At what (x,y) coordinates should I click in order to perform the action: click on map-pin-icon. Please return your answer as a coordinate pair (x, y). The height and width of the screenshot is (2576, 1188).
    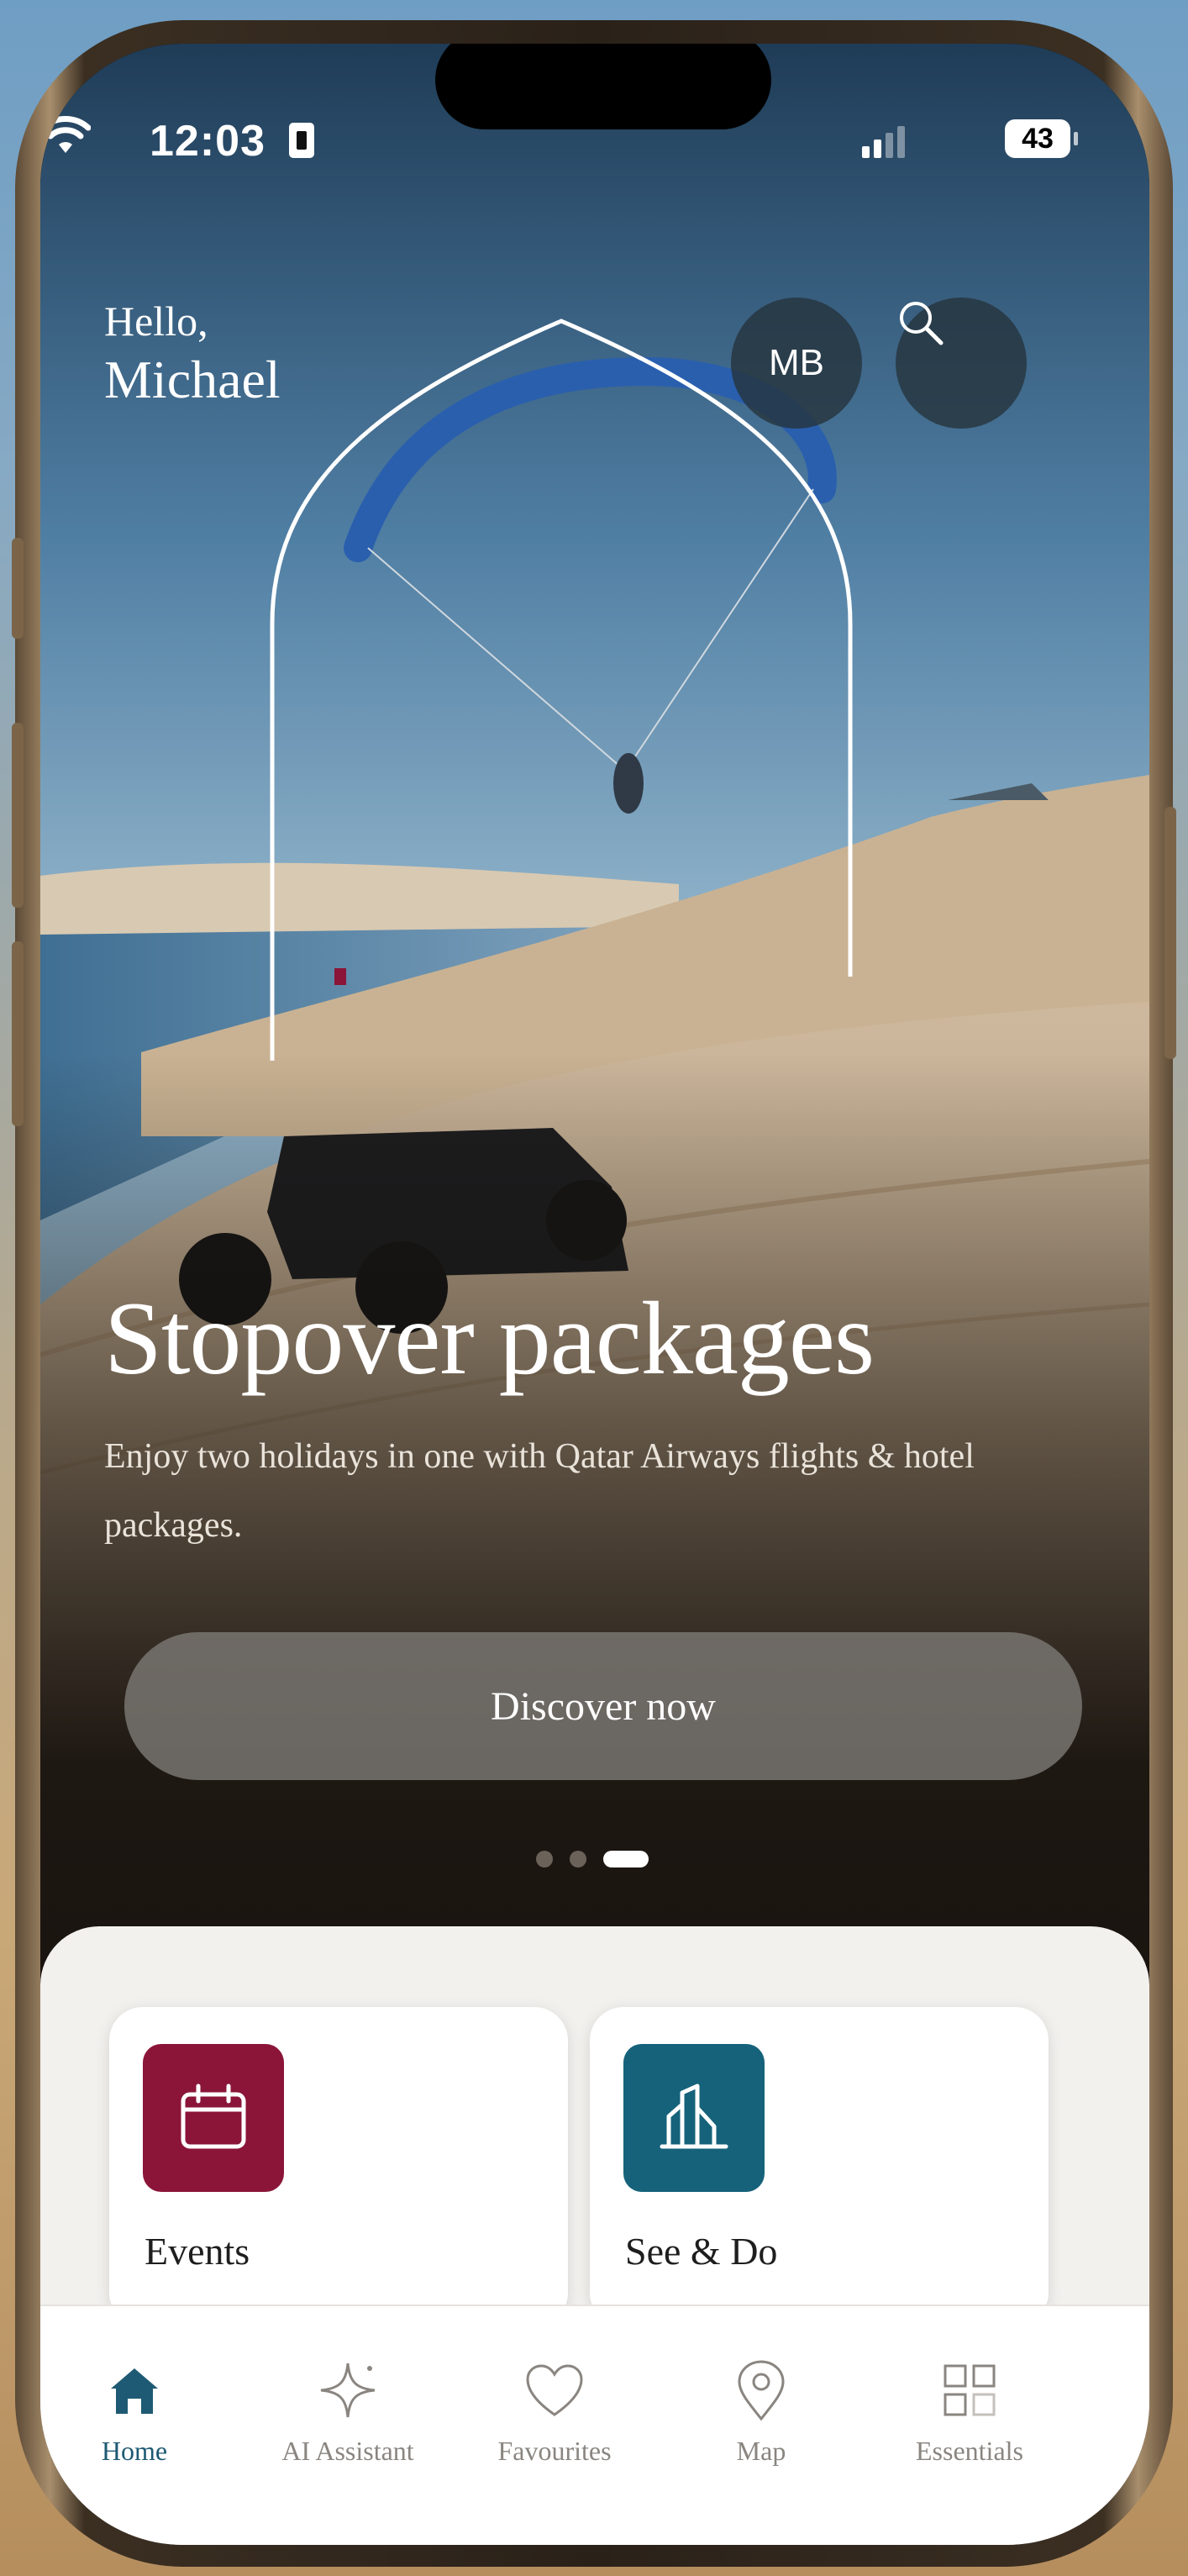
    Looking at the image, I should click on (762, 2390).